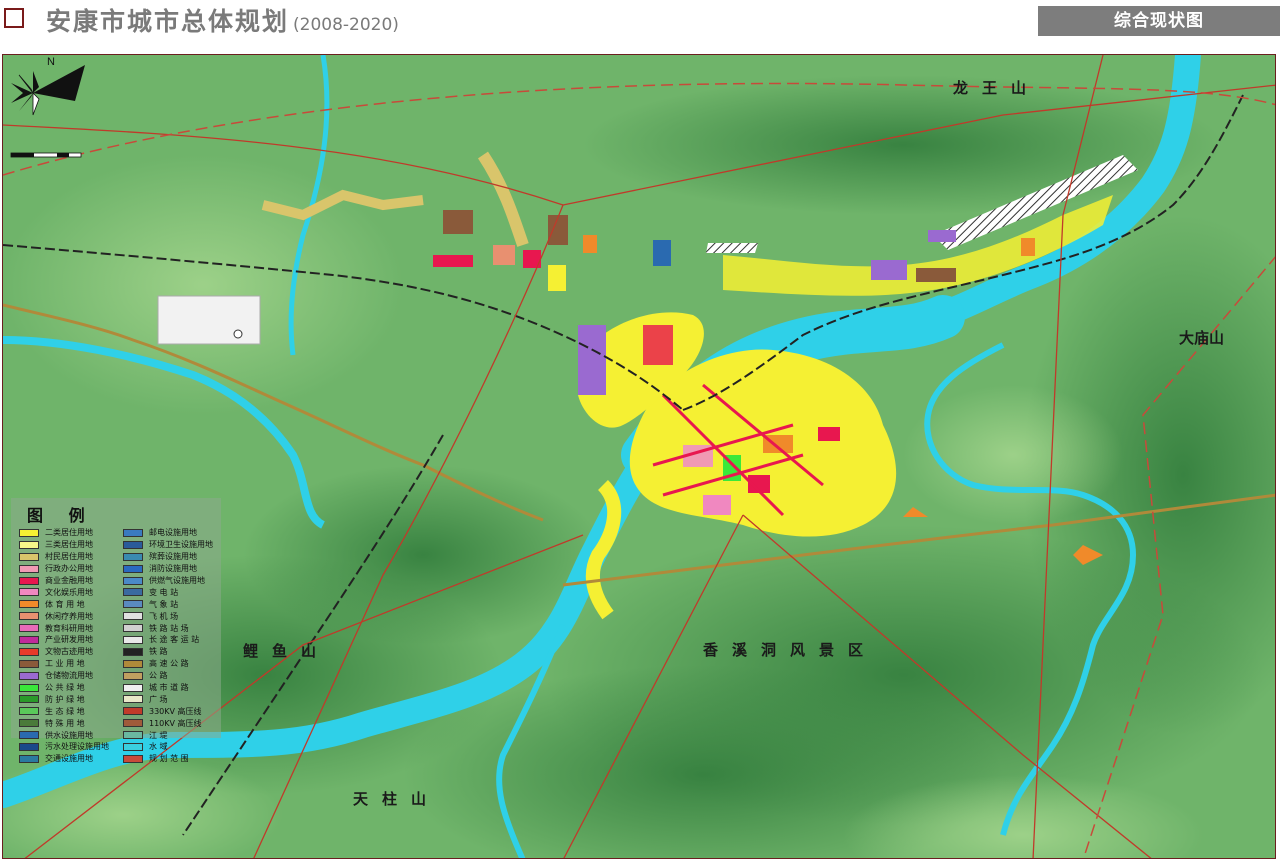 The image size is (1280, 861). I want to click on legend-label: 铁 路, so click(158, 652).